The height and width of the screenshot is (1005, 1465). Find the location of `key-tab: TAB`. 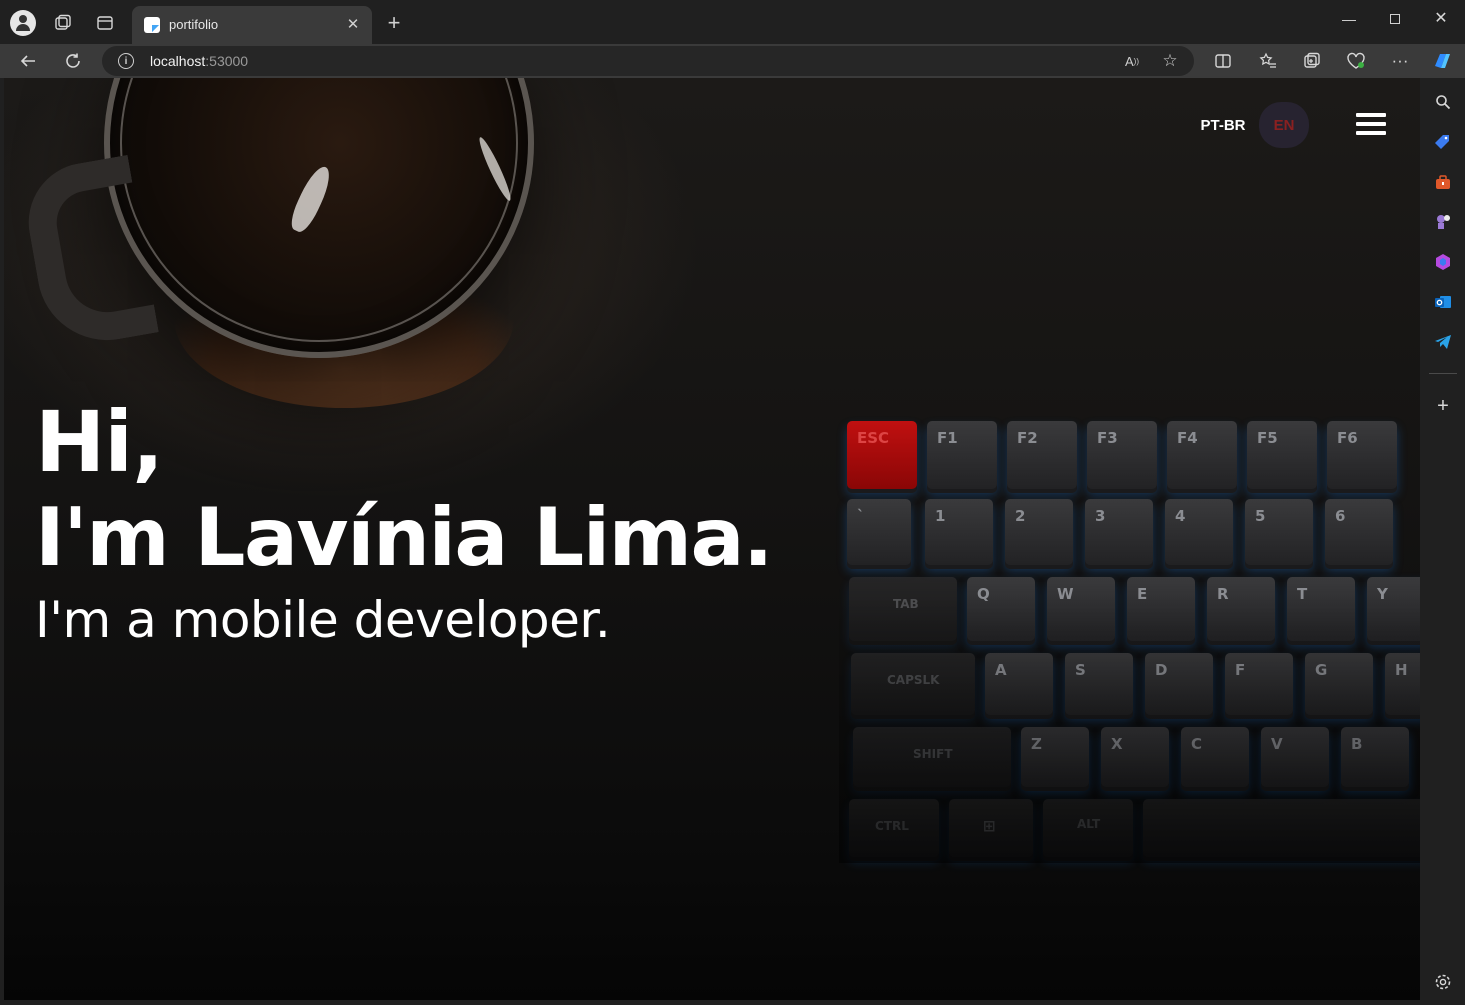

key-tab: TAB is located at coordinates (903, 609).